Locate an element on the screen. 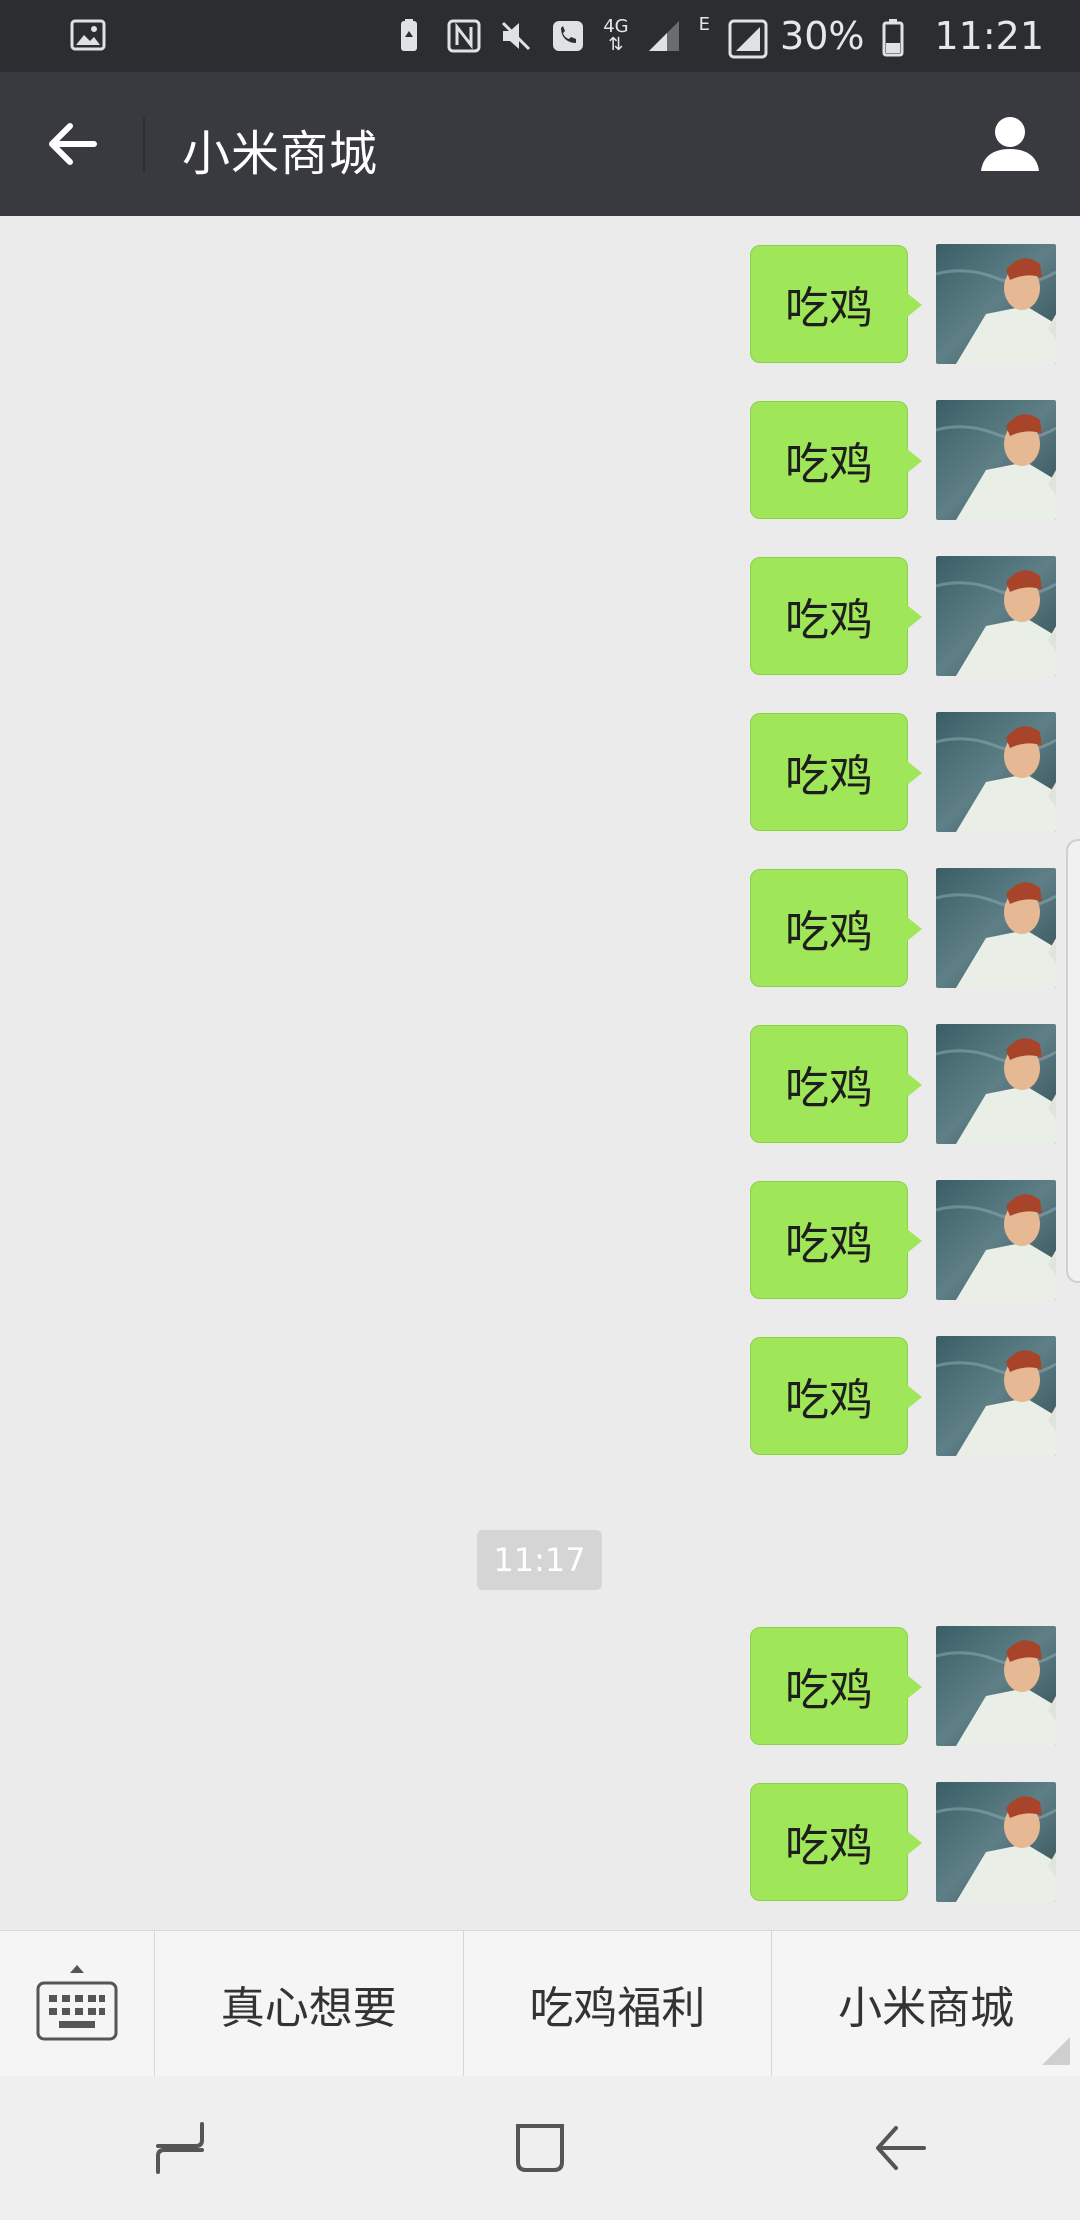 The width and height of the screenshot is (1080, 2220). signal-icon is located at coordinates (664, 36).